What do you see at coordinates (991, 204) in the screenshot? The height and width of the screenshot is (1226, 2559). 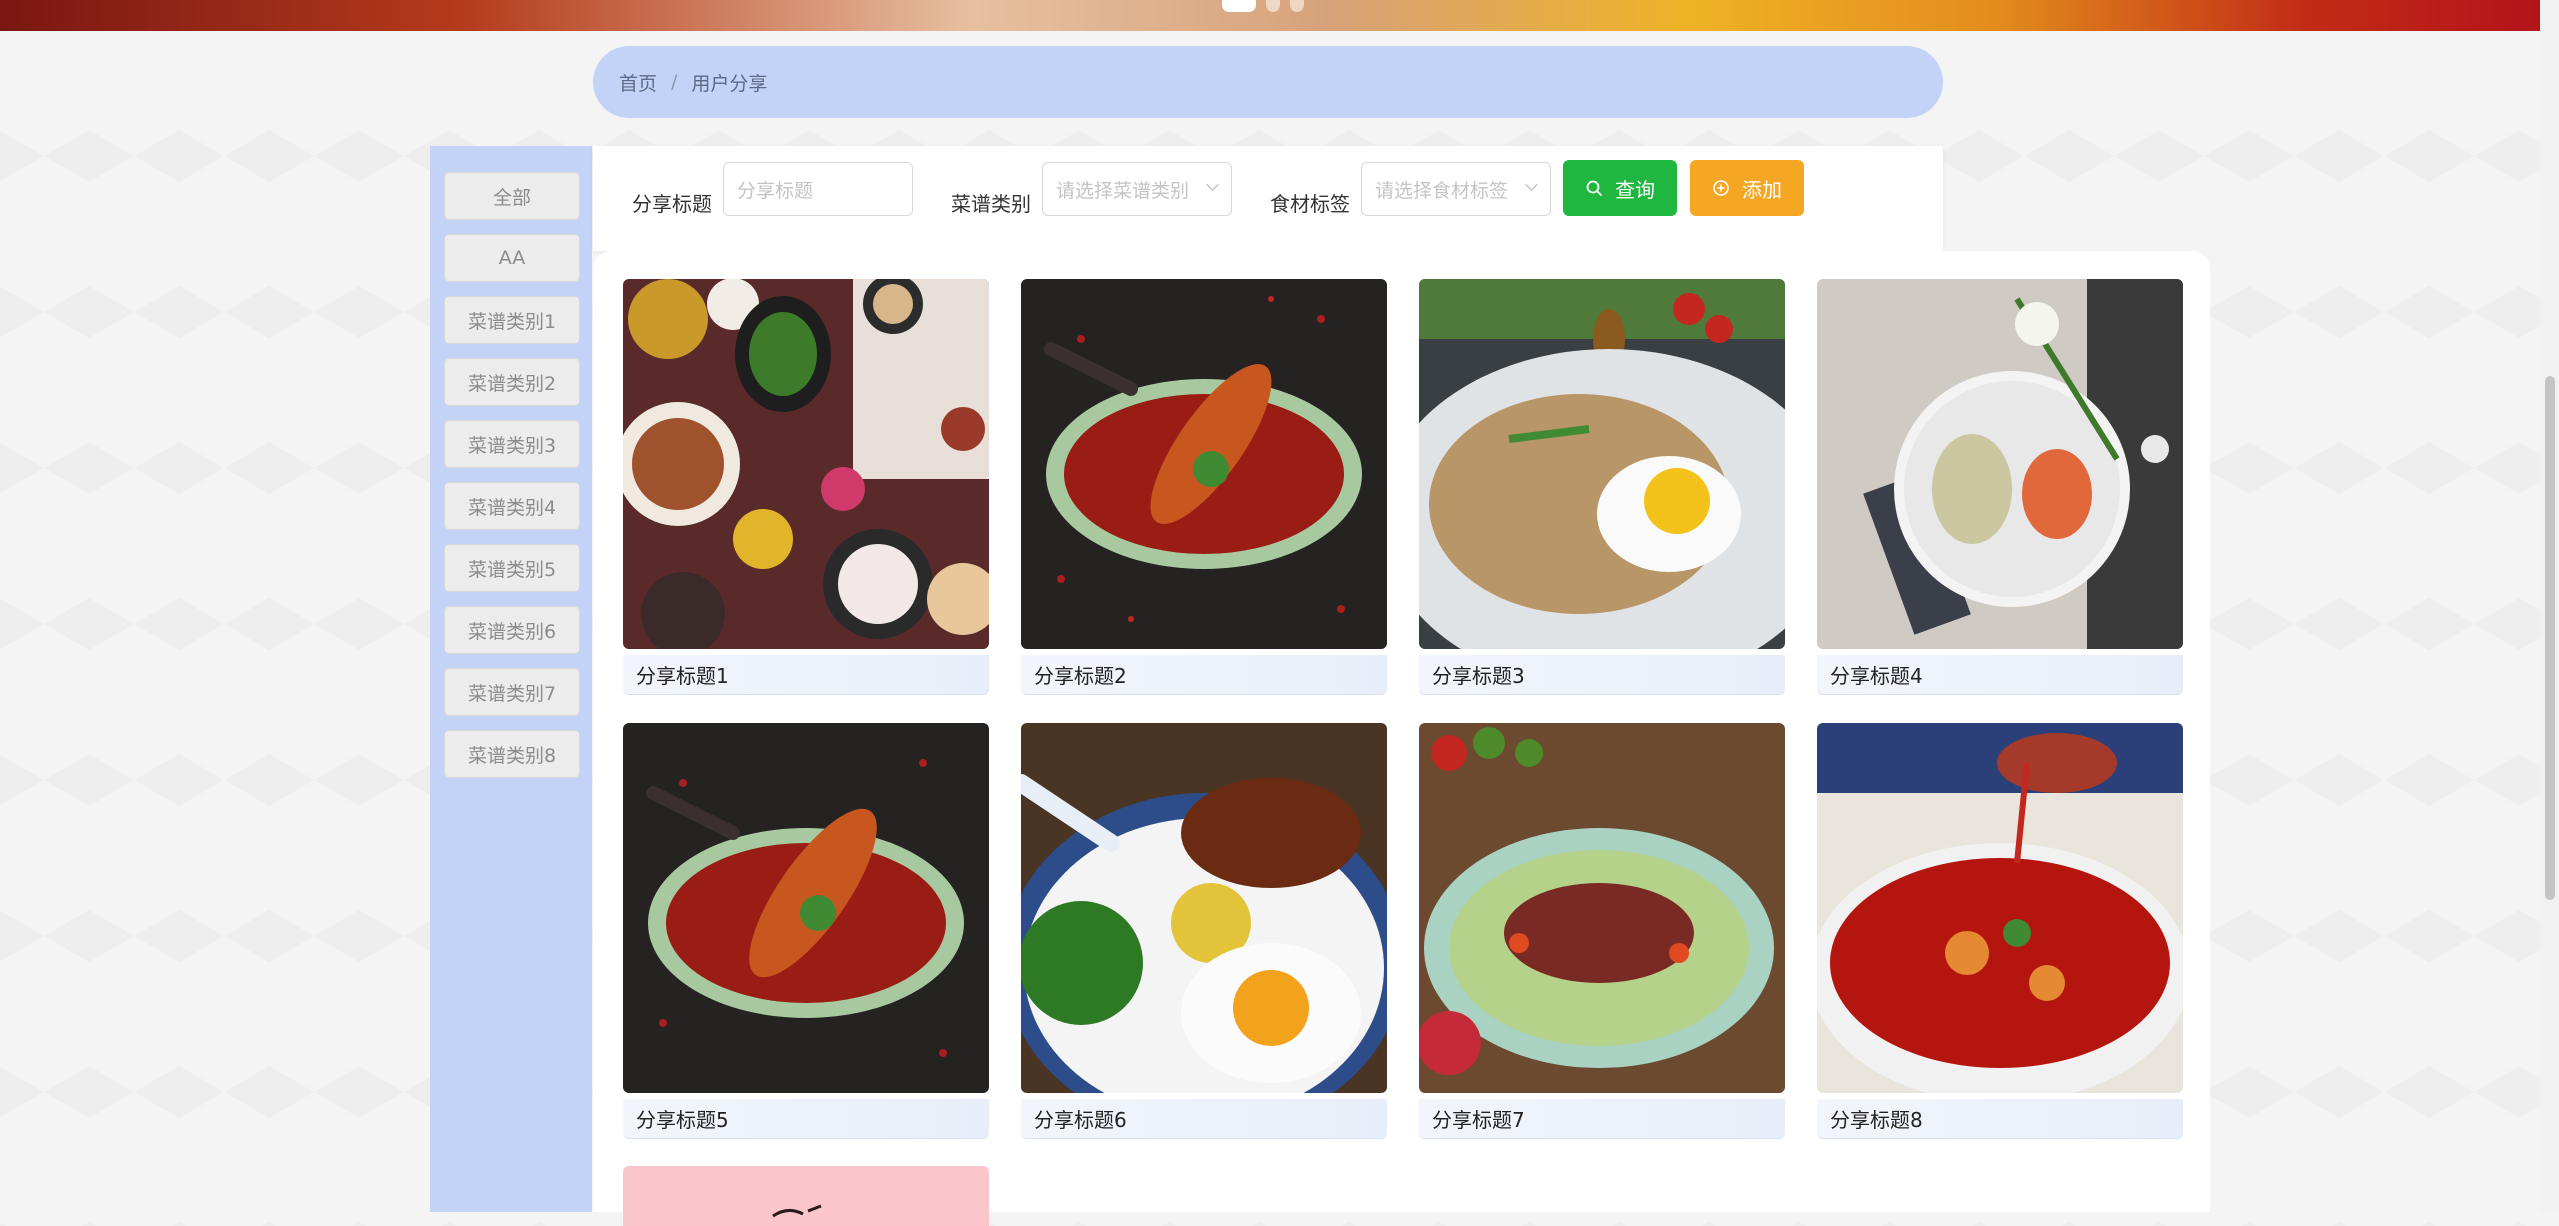 I see `category-filter-label: 菜谱类别` at bounding box center [991, 204].